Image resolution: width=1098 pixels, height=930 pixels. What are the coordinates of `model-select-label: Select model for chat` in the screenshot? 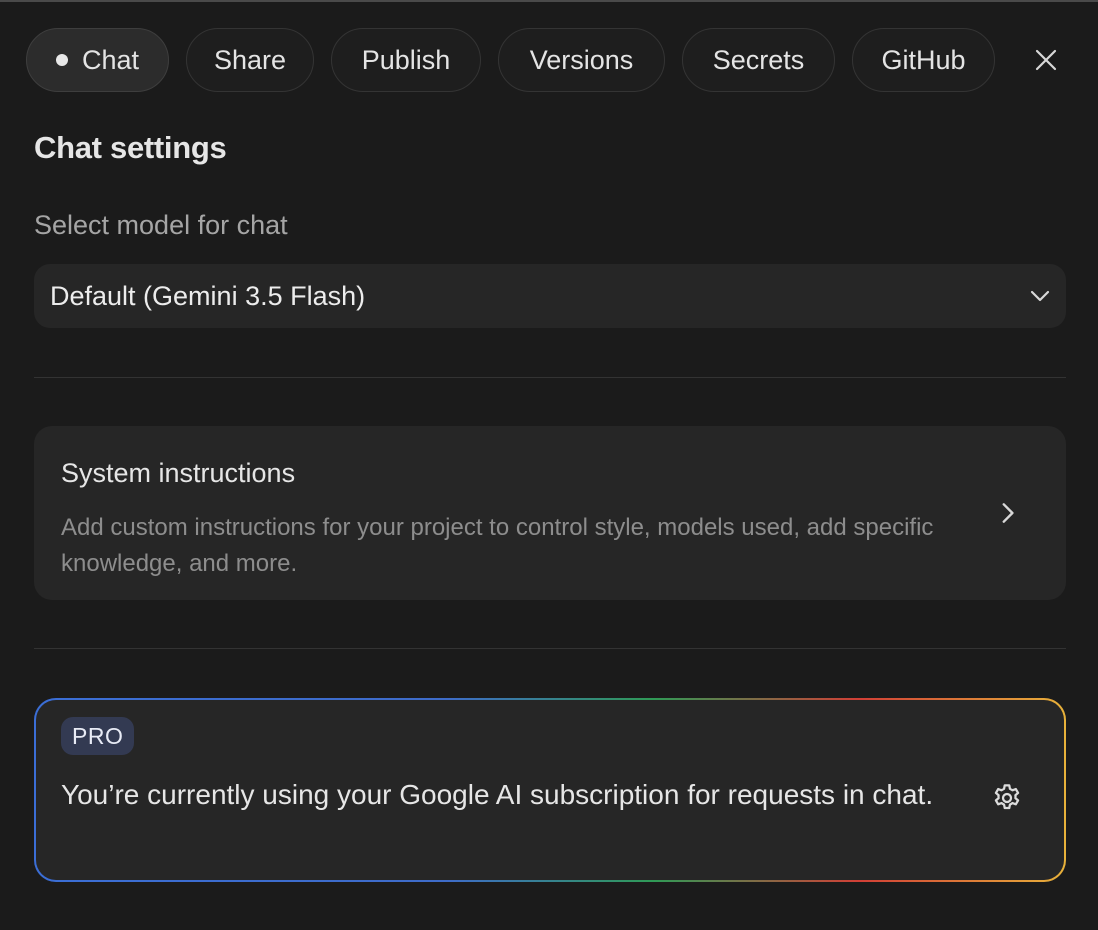 It's located at (161, 225).